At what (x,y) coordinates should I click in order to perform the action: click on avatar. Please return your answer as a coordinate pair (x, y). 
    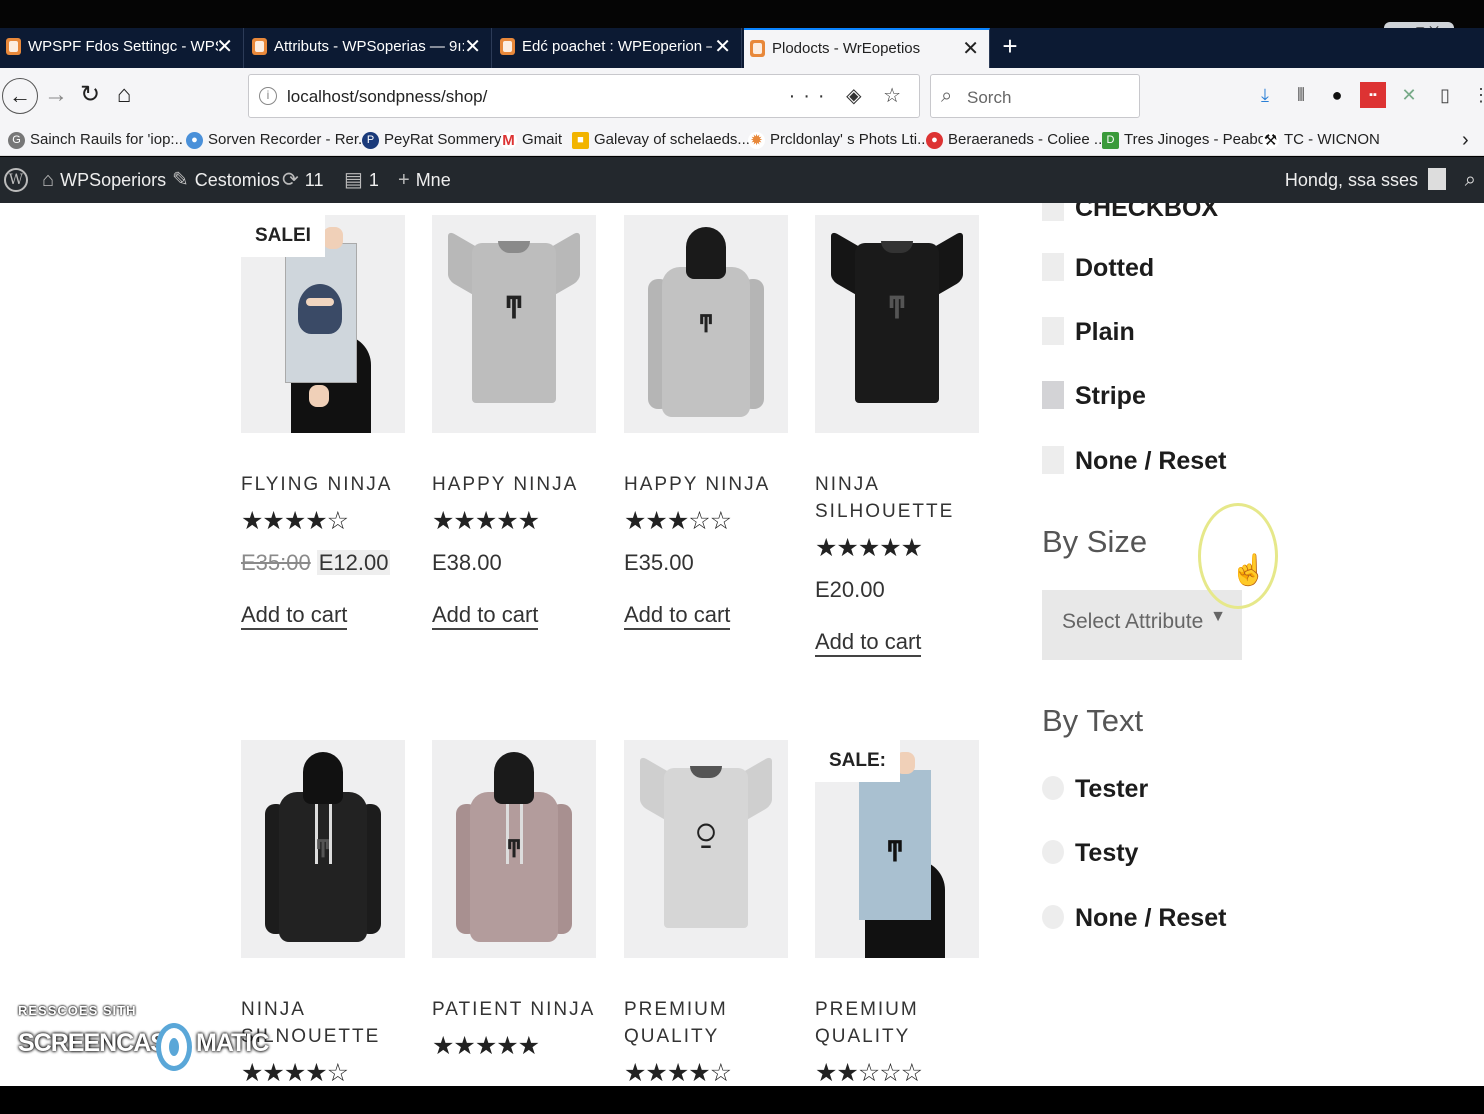
    Looking at the image, I should click on (1437, 179).